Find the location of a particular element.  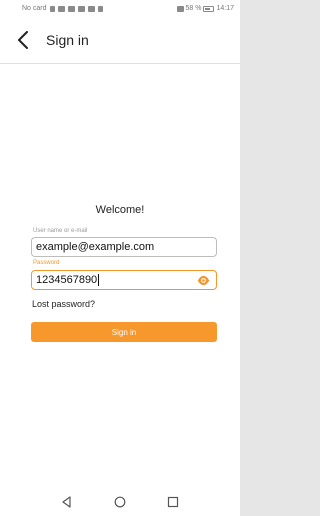

vibrate-icon is located at coordinates (71, 8).